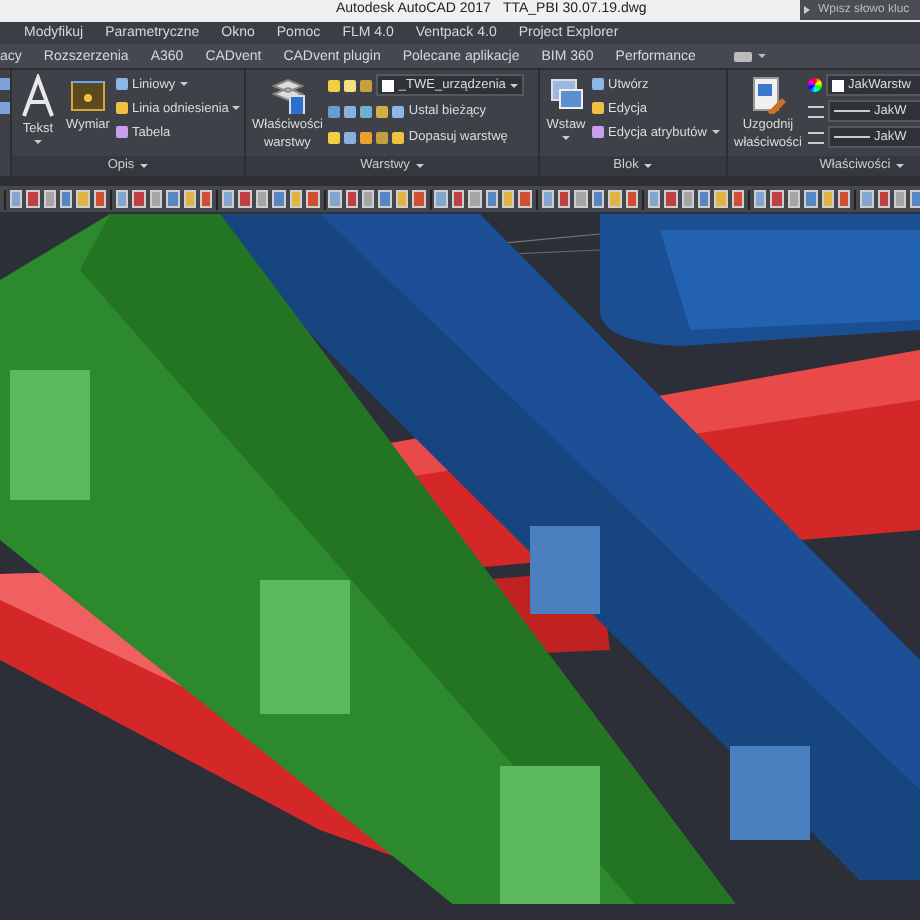 This screenshot has width=920, height=920. I want to click on arrow-icon, so click(807, 10).